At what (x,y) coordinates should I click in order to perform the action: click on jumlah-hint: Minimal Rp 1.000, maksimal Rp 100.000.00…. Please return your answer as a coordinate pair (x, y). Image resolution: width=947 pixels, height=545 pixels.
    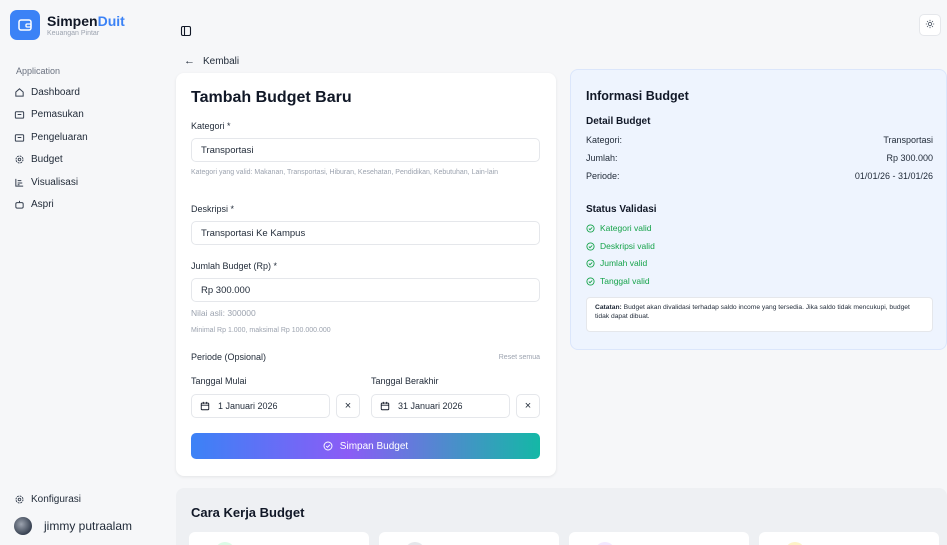
    Looking at the image, I should click on (261, 330).